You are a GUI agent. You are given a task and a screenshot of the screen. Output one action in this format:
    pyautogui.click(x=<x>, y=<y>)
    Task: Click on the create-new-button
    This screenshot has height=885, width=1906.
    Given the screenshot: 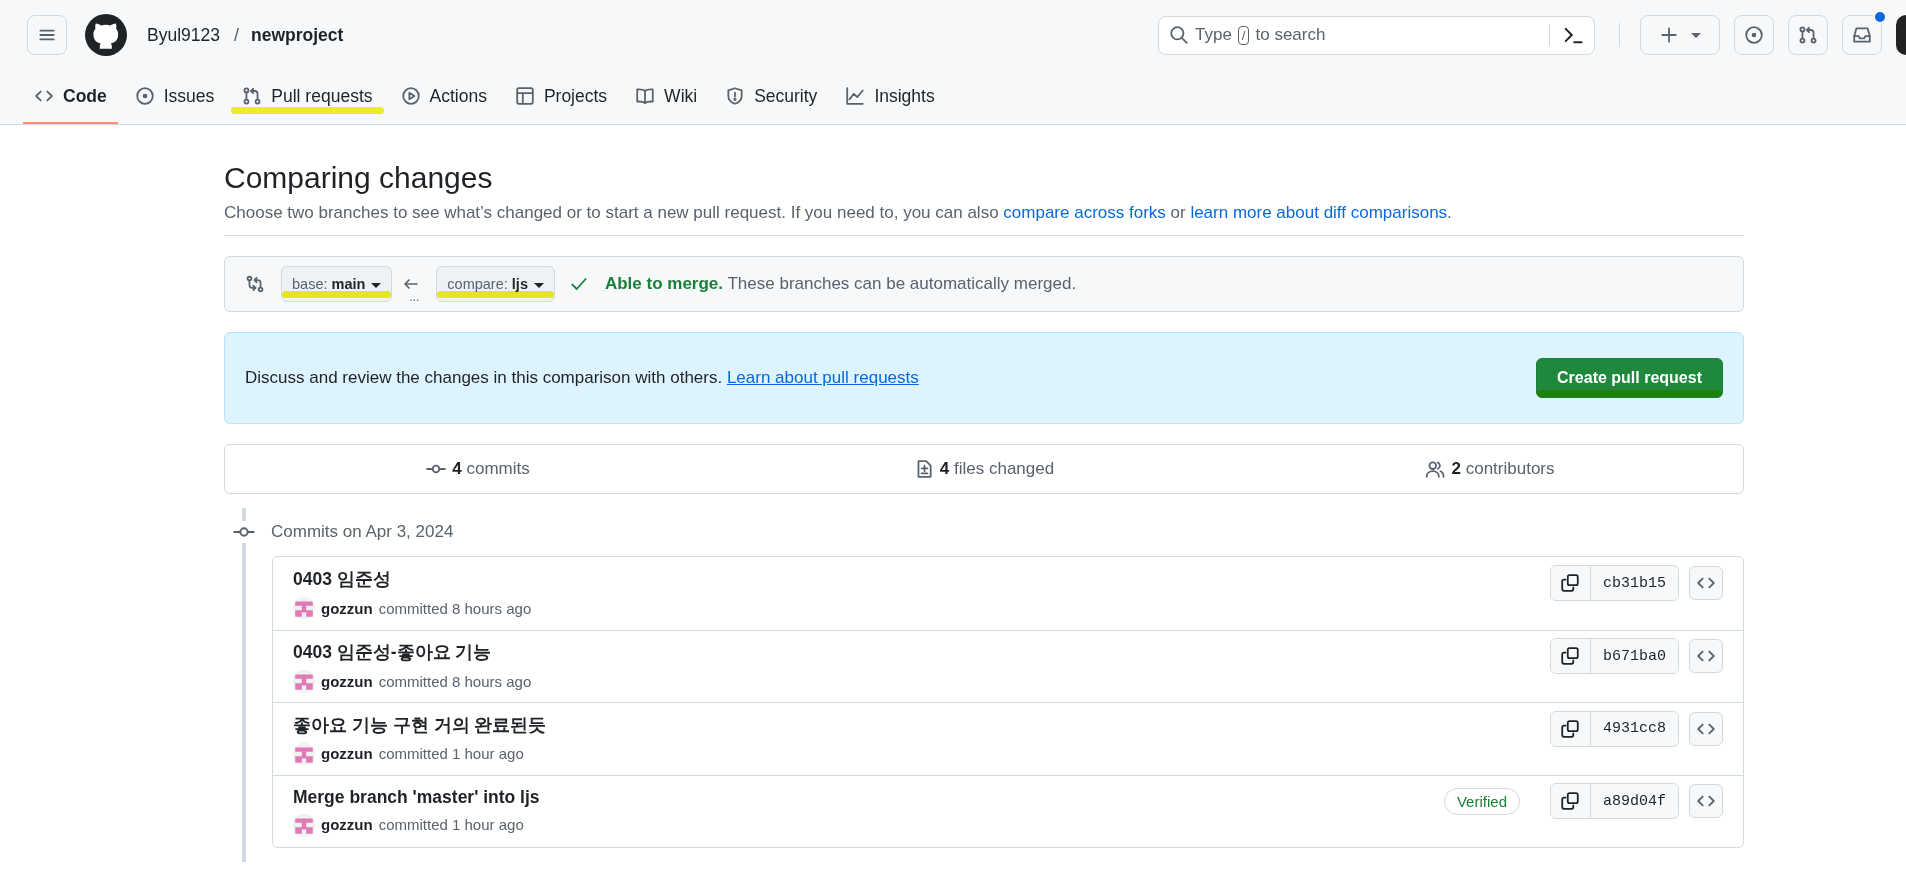 What is the action you would take?
    pyautogui.click(x=1680, y=35)
    